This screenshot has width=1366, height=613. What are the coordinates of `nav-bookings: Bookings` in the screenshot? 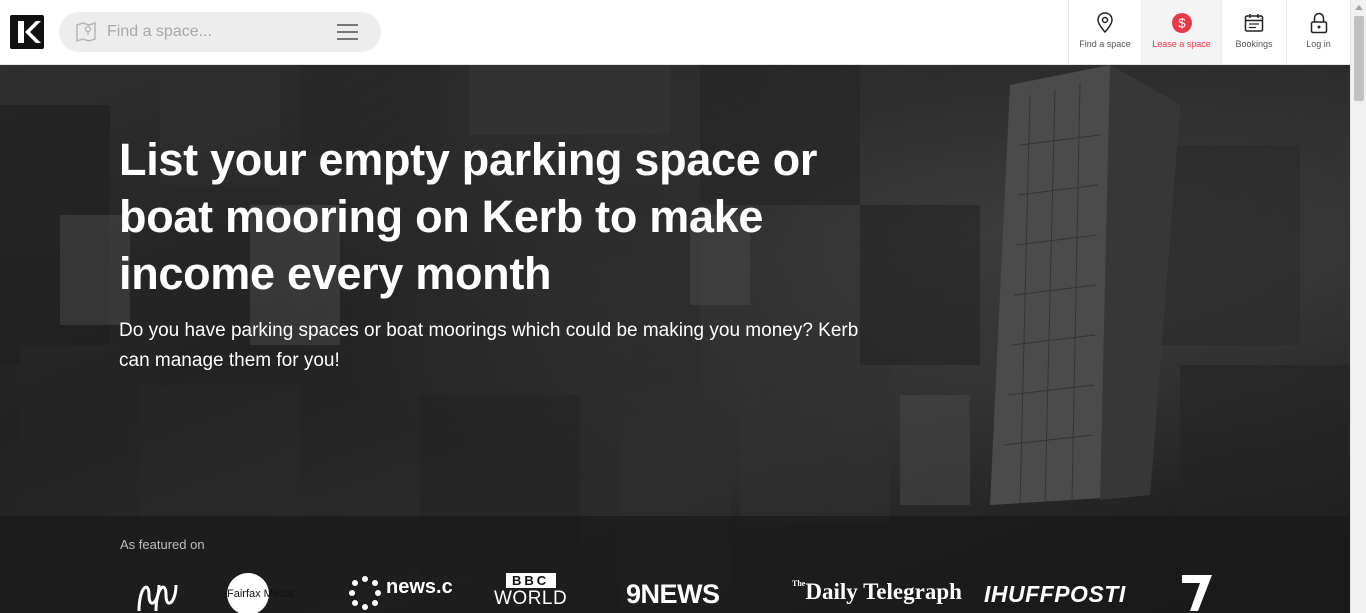 It's located at (1253, 32).